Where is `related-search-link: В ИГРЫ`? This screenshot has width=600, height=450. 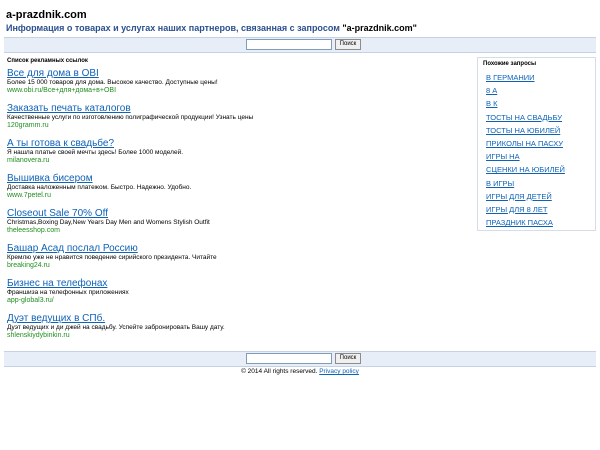
related-search-link: В ИГРЫ is located at coordinates (540, 183).